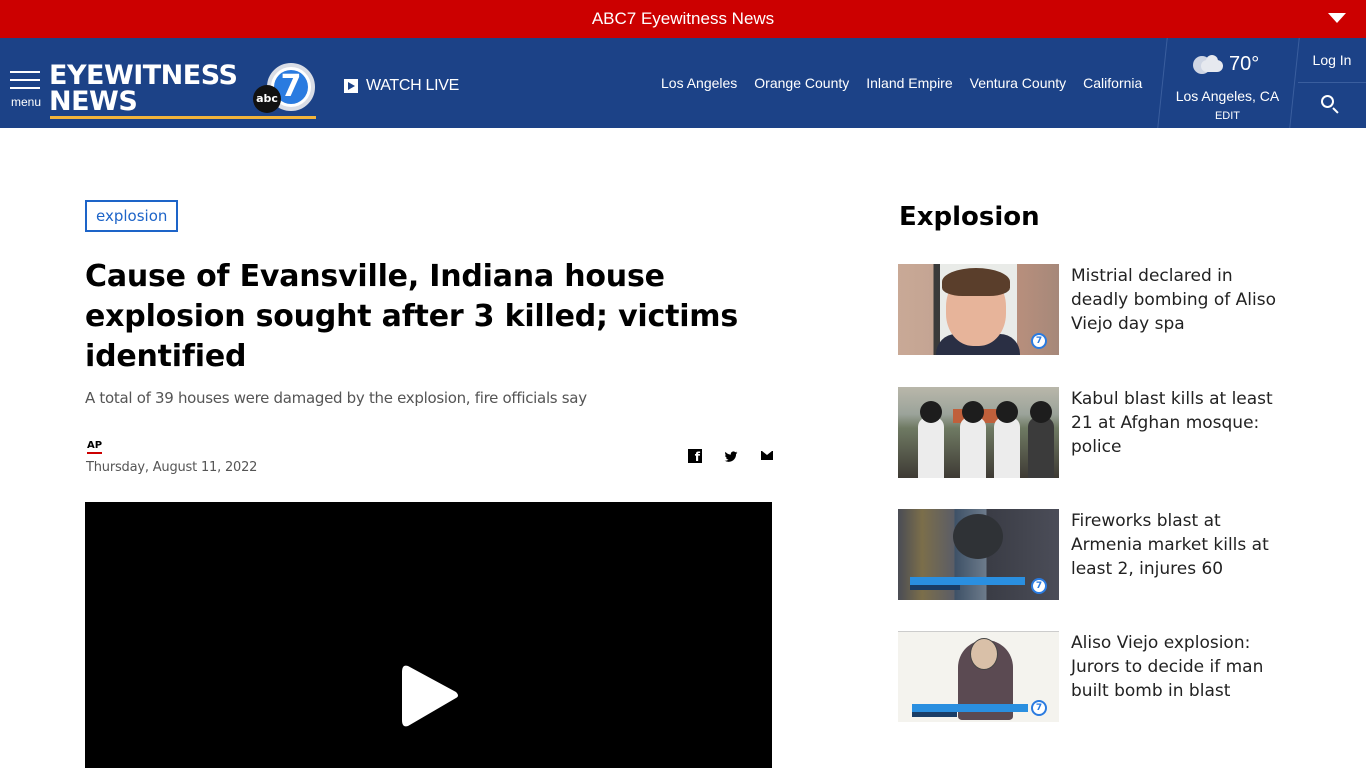  I want to click on region-link-los-angeles: Los Angeles, so click(699, 83).